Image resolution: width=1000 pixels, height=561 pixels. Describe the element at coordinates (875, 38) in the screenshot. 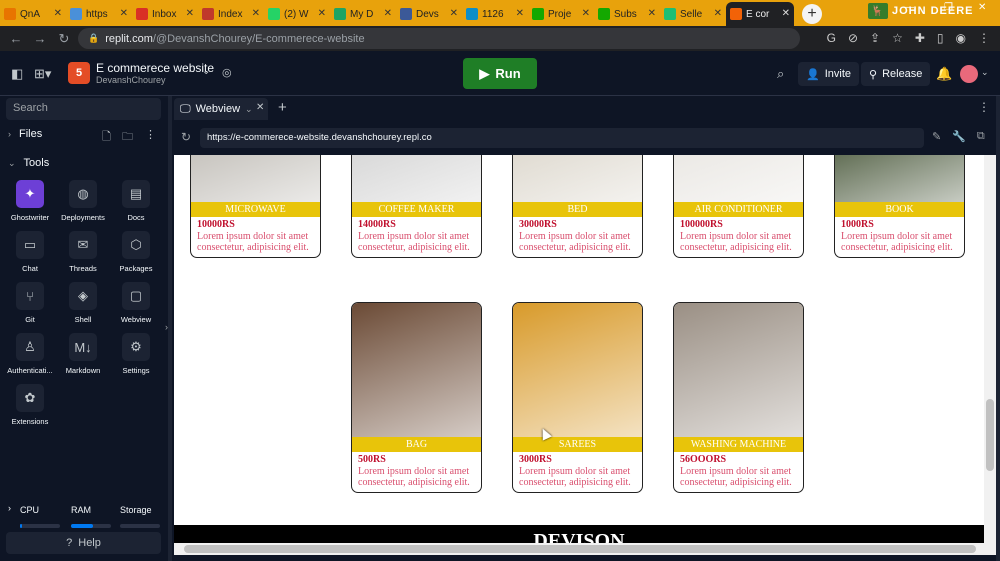

I see `share-icon: ⇪` at that location.